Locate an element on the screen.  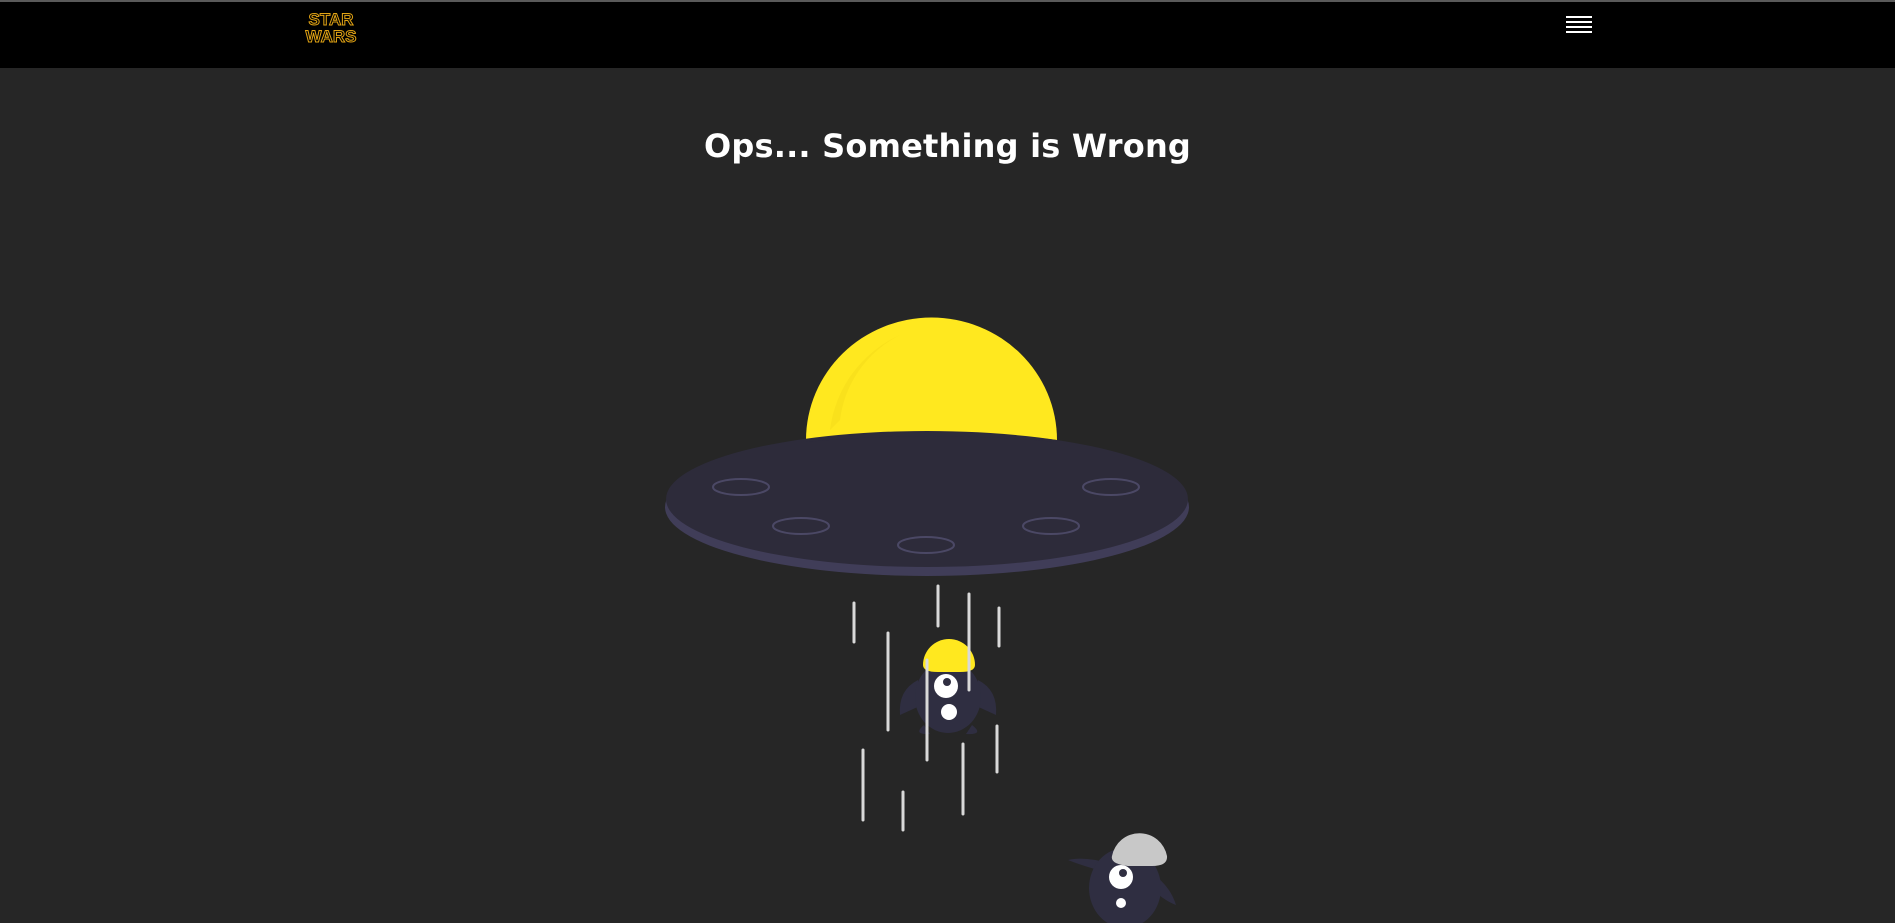
ufo-dome is located at coordinates (931, 378).